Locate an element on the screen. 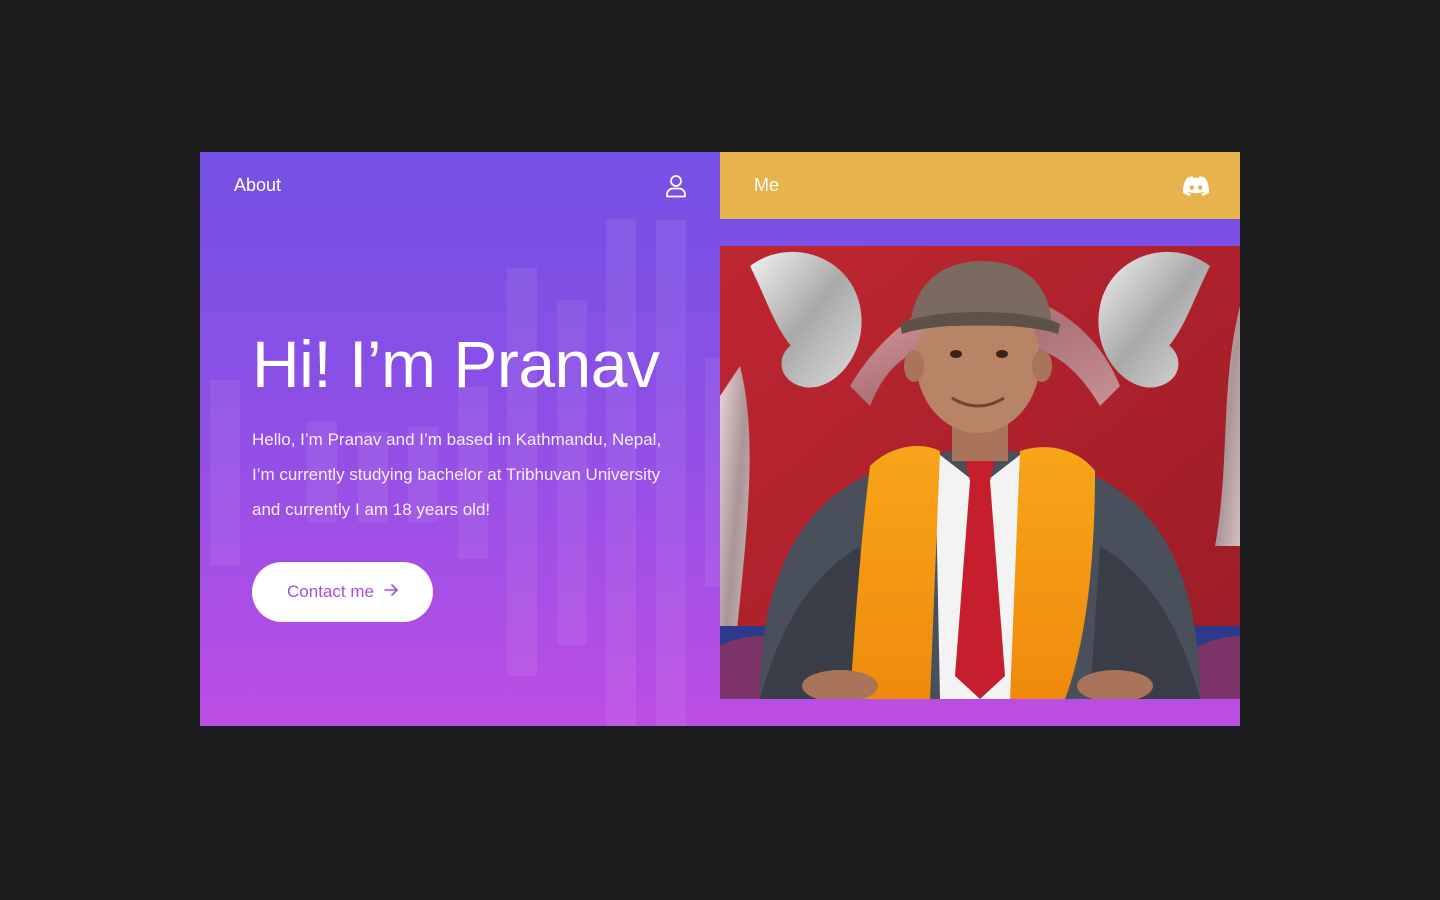 The image size is (1440, 900). contact-button-label: Contact me is located at coordinates (330, 591).